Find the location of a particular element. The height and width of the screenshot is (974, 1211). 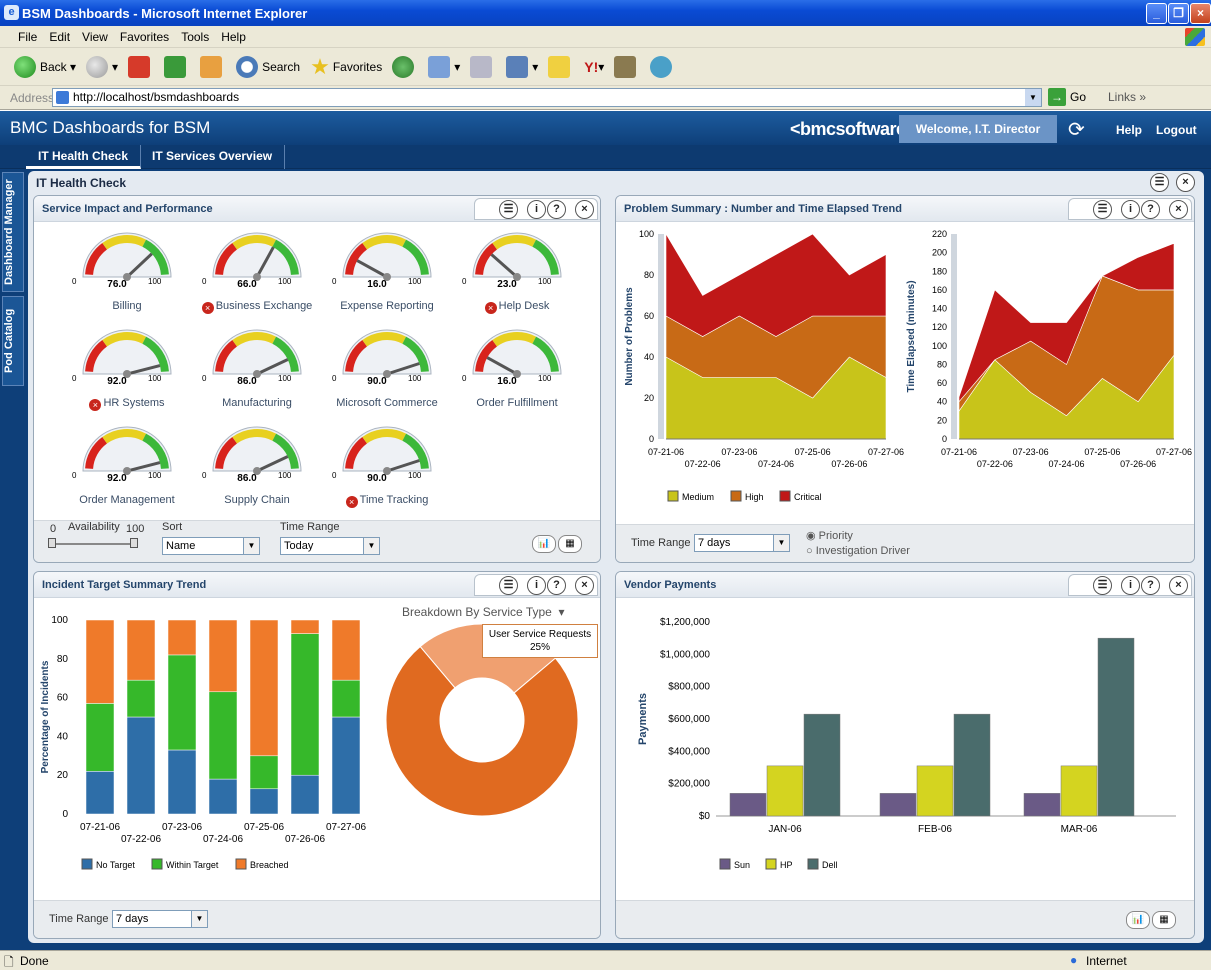

help-link: Help is located at coordinates (1129, 130).